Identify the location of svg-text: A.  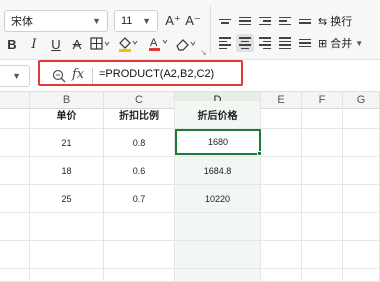
(154, 43).